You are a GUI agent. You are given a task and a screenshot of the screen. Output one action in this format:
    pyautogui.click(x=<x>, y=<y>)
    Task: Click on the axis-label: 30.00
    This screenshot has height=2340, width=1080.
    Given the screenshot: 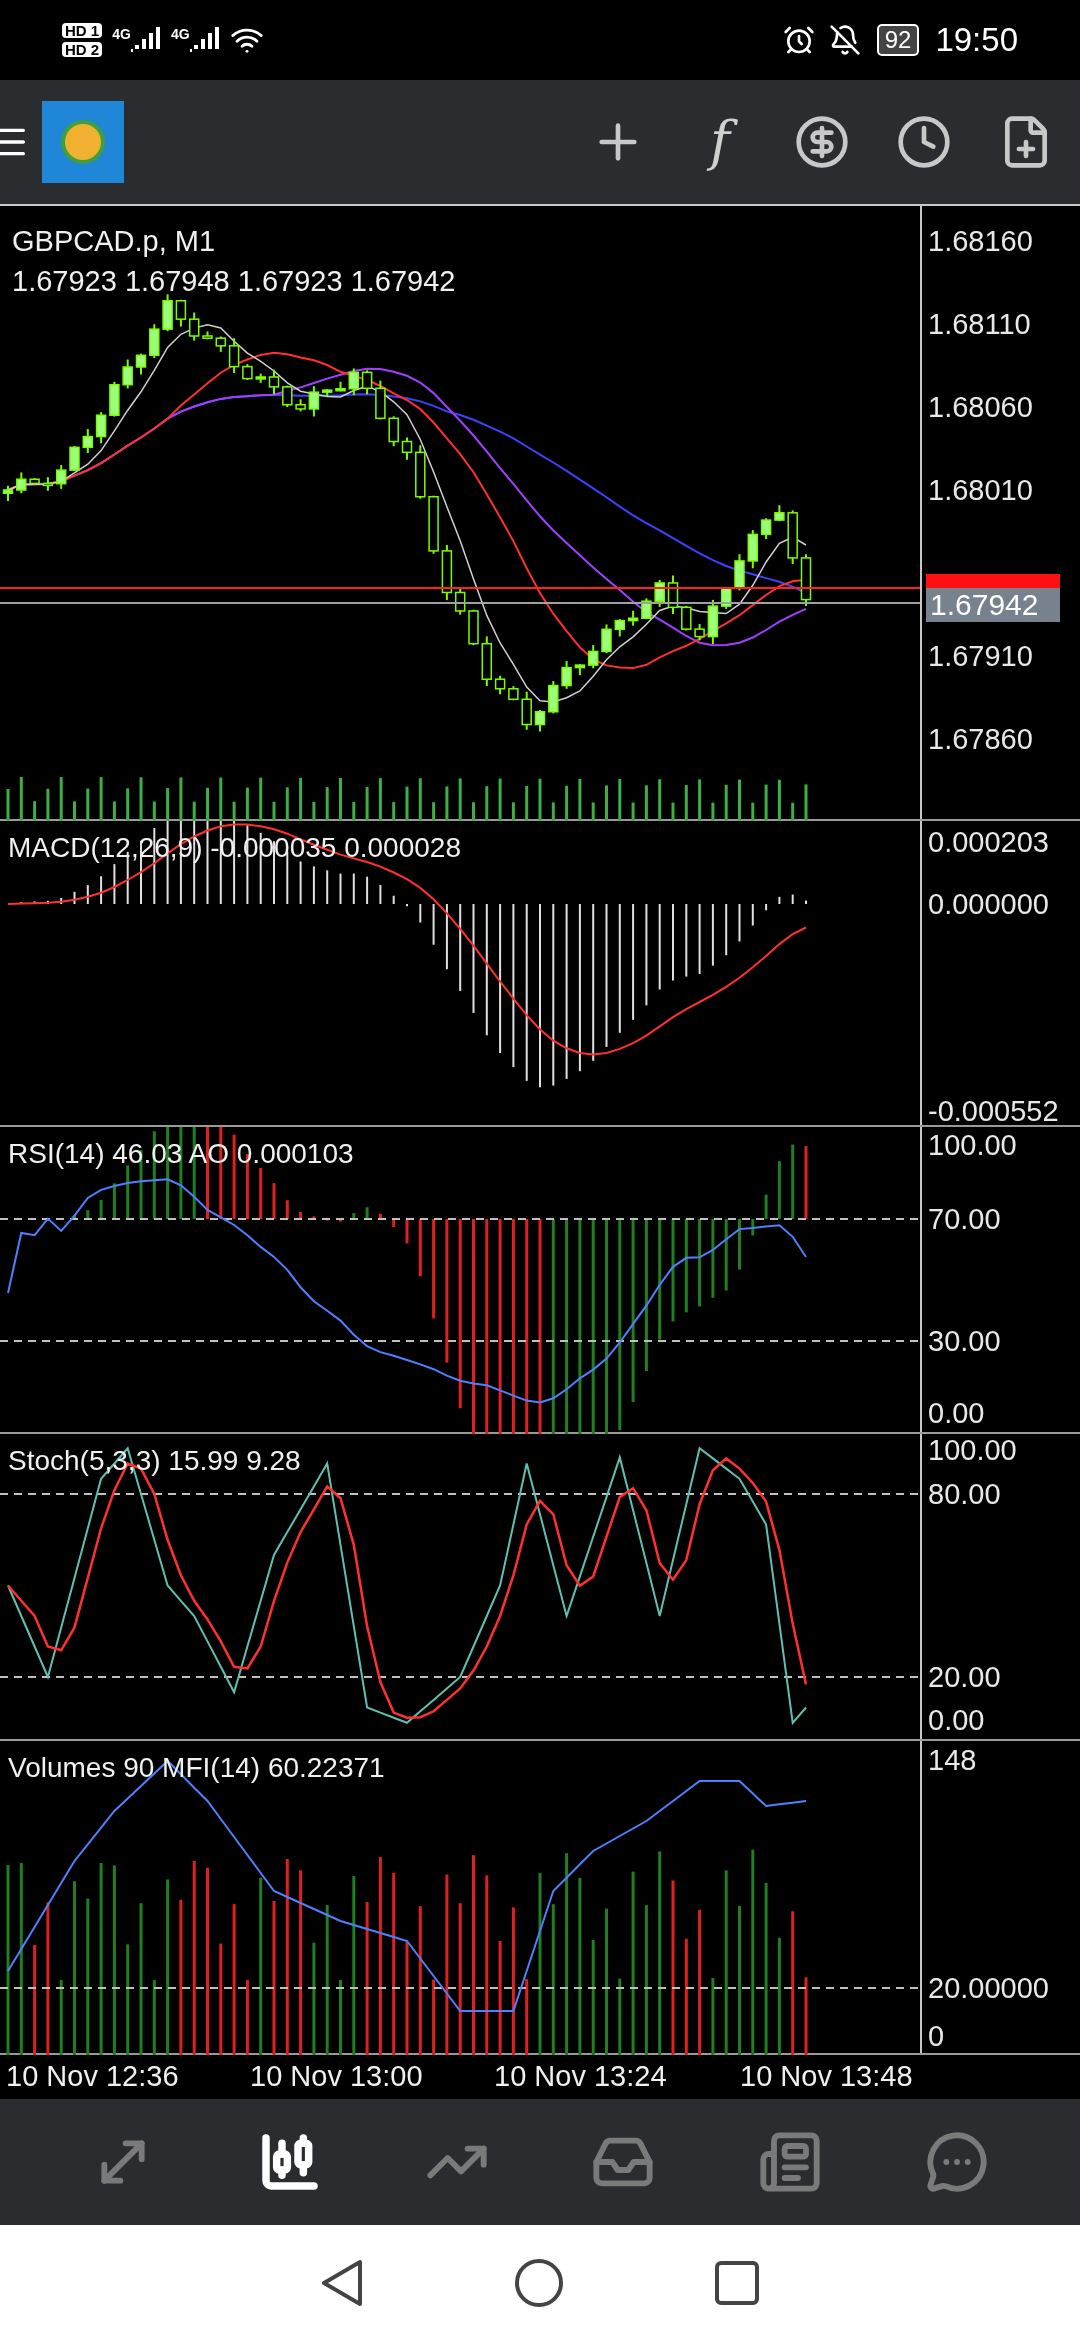 What is the action you would take?
    pyautogui.click(x=964, y=1341)
    